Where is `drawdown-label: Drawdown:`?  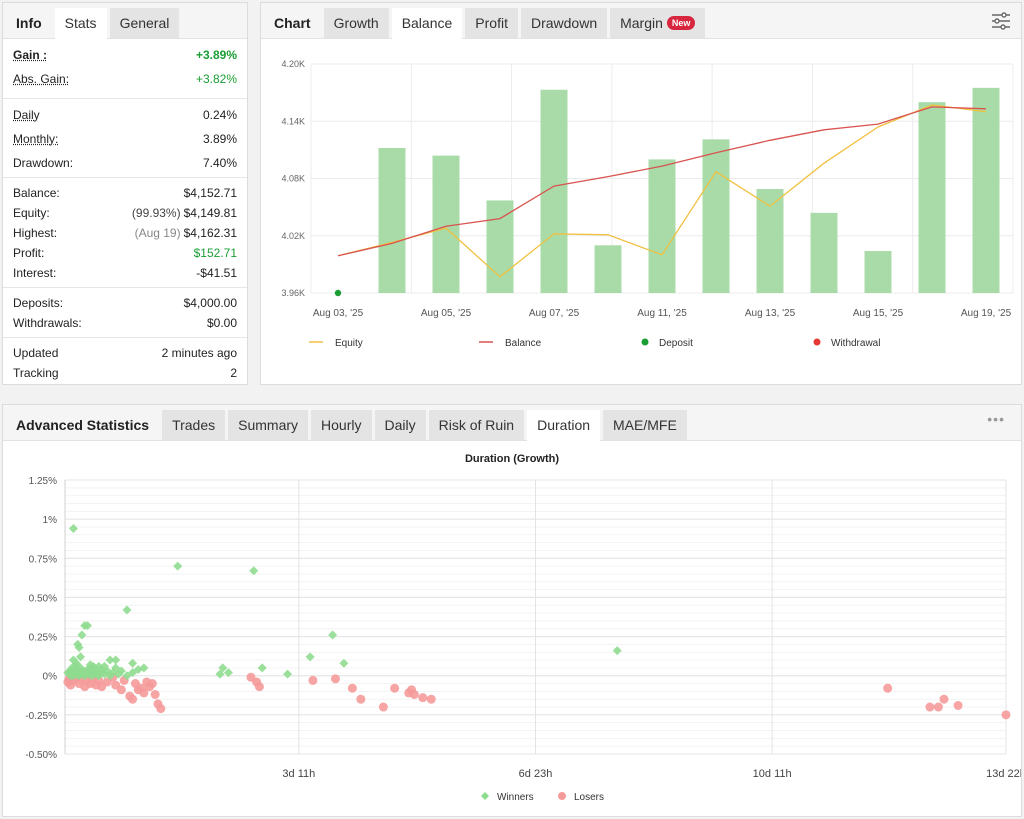
drawdown-label: Drawdown: is located at coordinates (43, 163).